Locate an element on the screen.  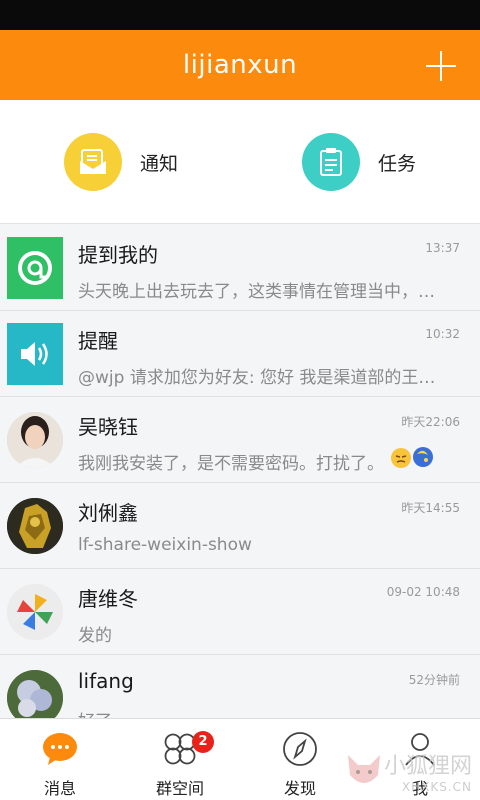
task-label: 任务 is located at coordinates (397, 163).